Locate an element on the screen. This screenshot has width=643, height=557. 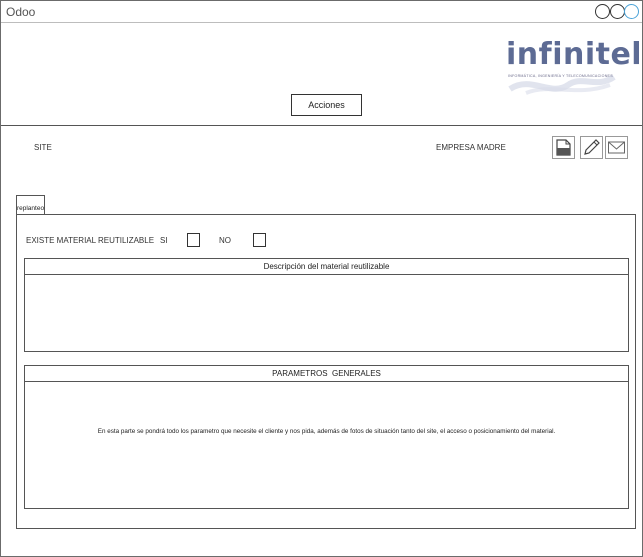
edit-button is located at coordinates (591, 147).